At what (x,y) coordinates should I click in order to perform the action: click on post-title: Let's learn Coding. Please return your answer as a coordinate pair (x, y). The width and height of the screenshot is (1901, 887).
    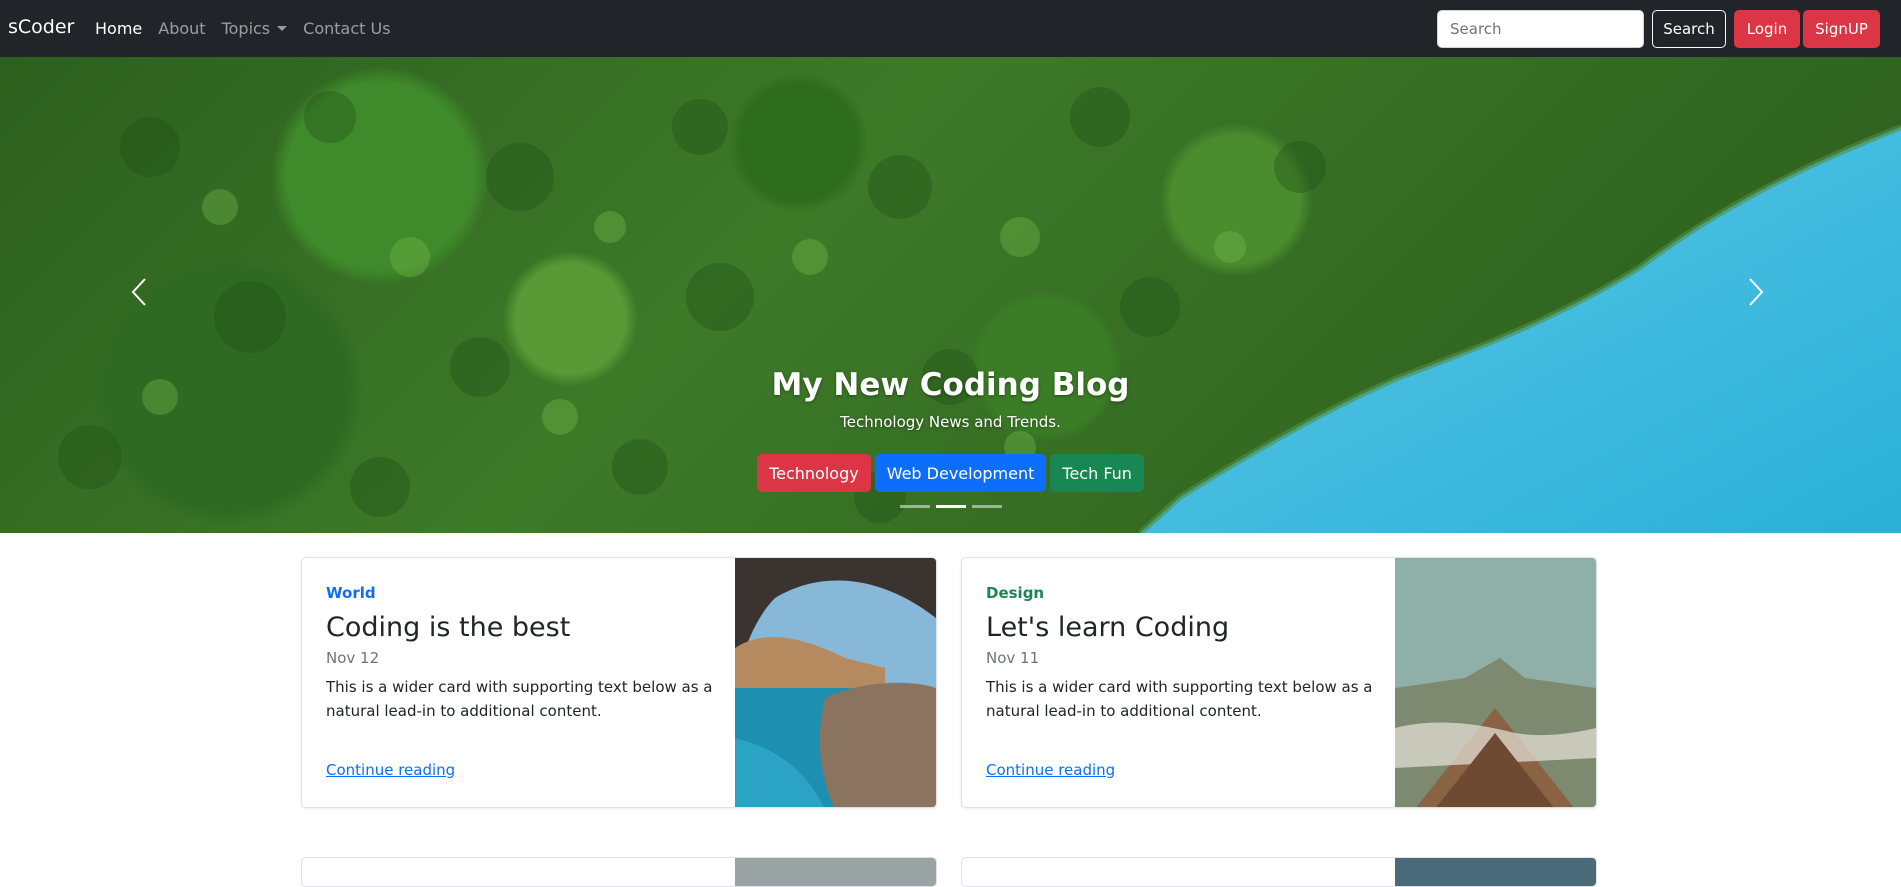
    Looking at the image, I should click on (1108, 627).